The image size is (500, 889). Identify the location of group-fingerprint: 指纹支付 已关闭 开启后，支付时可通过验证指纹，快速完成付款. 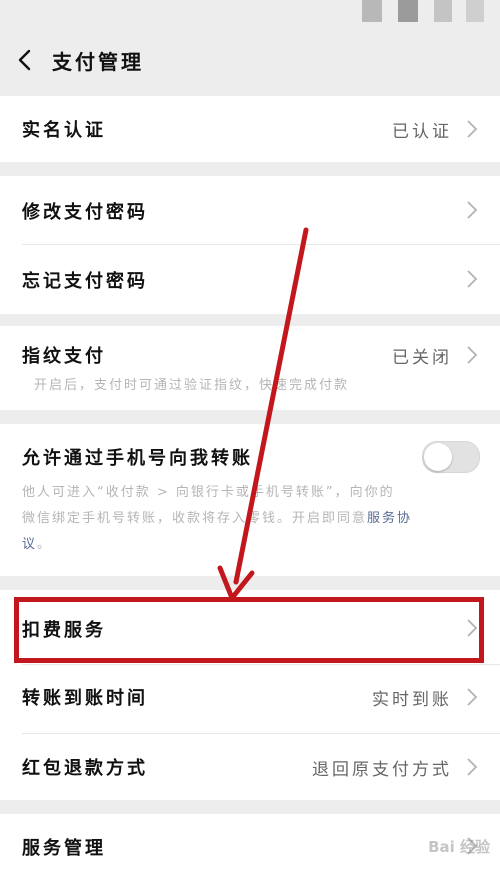
(250, 368).